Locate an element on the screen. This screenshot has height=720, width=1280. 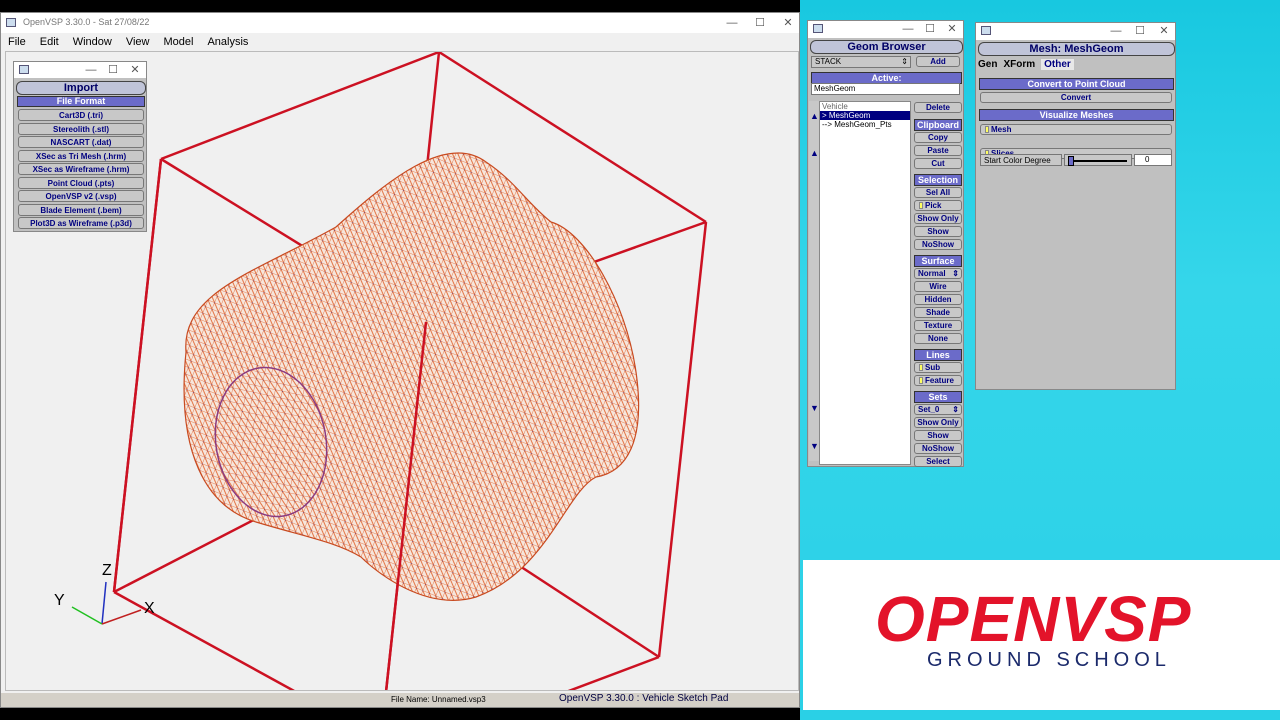
tree-scroll-controls: ▲ ▲ ▼ ▼ is located at coordinates (814, 281).